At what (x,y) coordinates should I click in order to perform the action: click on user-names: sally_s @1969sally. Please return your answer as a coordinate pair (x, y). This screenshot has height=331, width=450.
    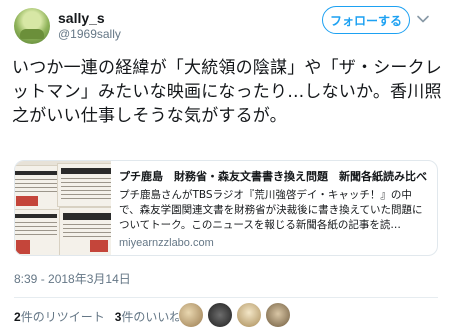
    Looking at the image, I should click on (89, 26).